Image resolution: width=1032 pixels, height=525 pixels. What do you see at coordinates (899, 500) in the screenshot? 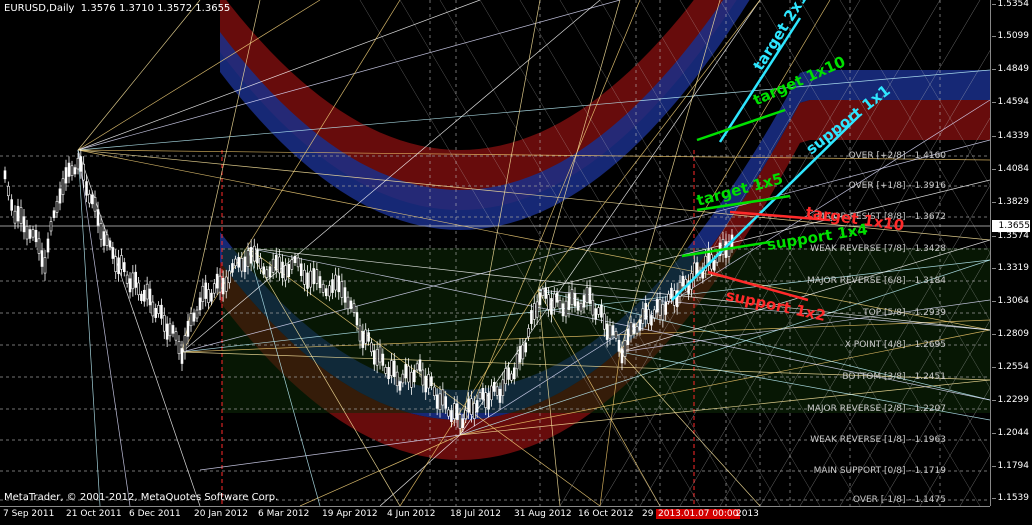
I see `murrey-level-label: OVER [-1/8] - 1.1475` at bounding box center [899, 500].